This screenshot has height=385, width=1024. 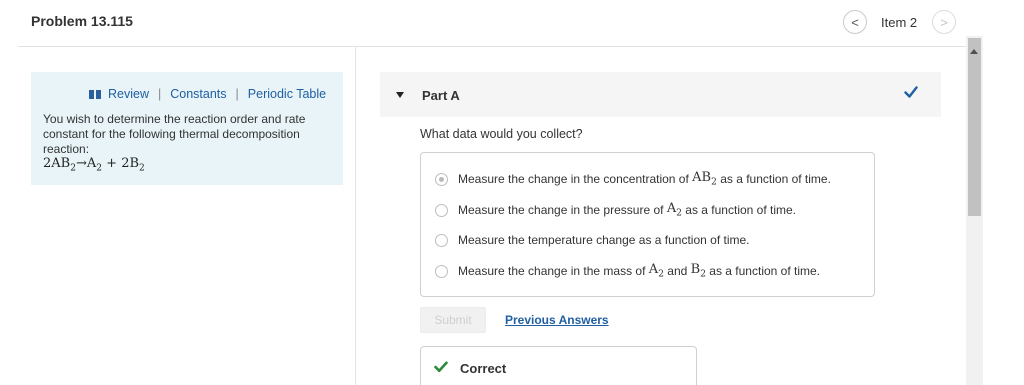 What do you see at coordinates (198, 94) in the screenshot?
I see `constants-link: Constants` at bounding box center [198, 94].